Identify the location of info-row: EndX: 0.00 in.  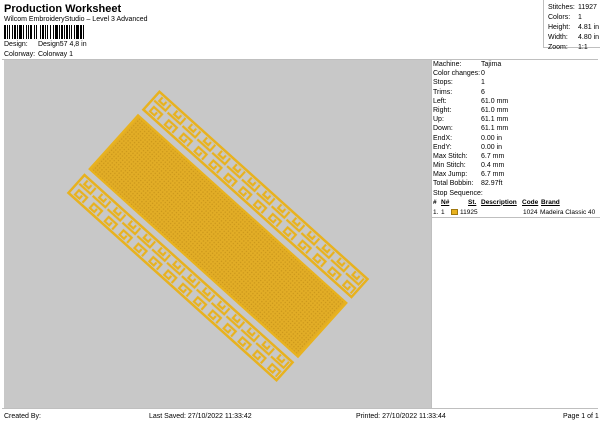
(516, 138).